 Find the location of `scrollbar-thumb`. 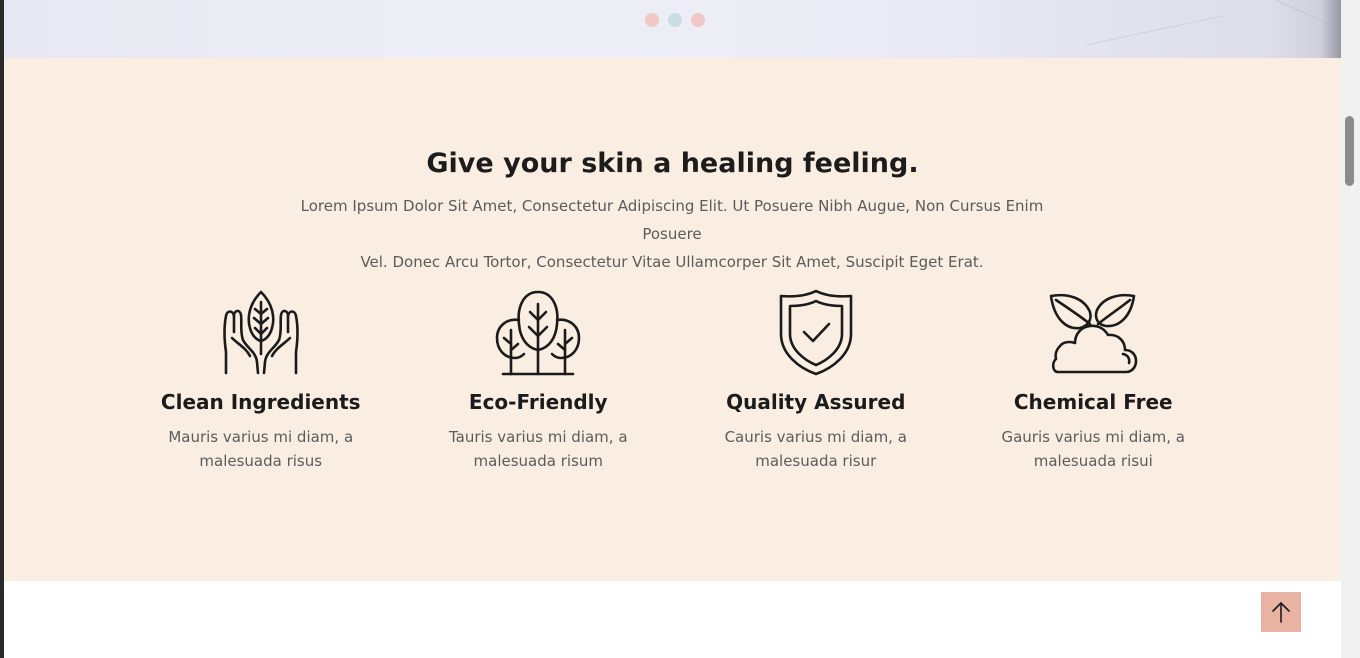

scrollbar-thumb is located at coordinates (1349, 151).